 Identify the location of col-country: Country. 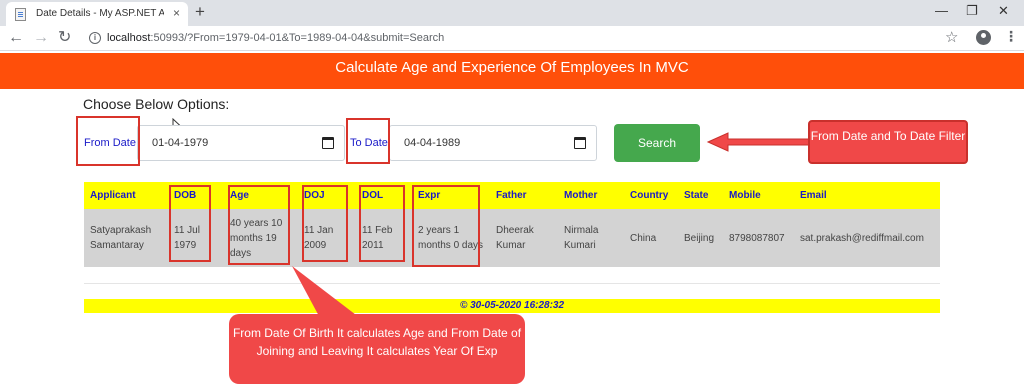
(651, 195).